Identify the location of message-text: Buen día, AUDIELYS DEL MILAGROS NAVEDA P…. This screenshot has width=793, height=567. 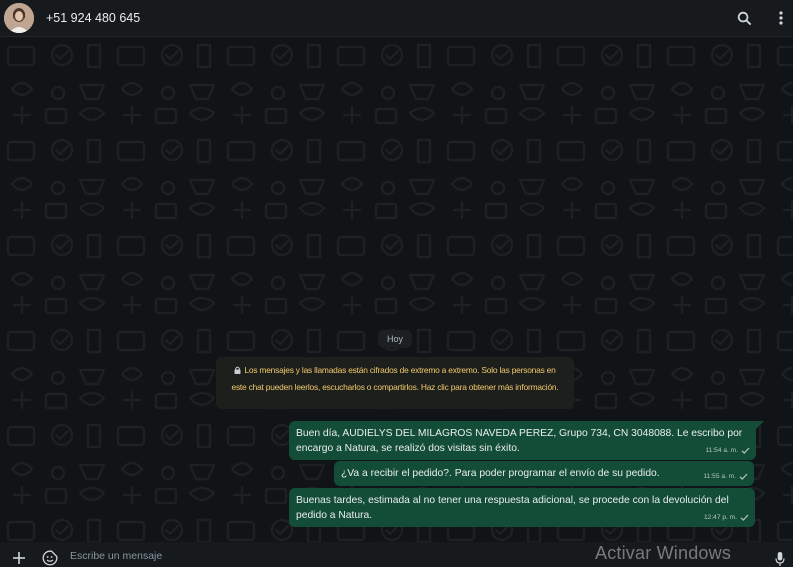
(519, 441).